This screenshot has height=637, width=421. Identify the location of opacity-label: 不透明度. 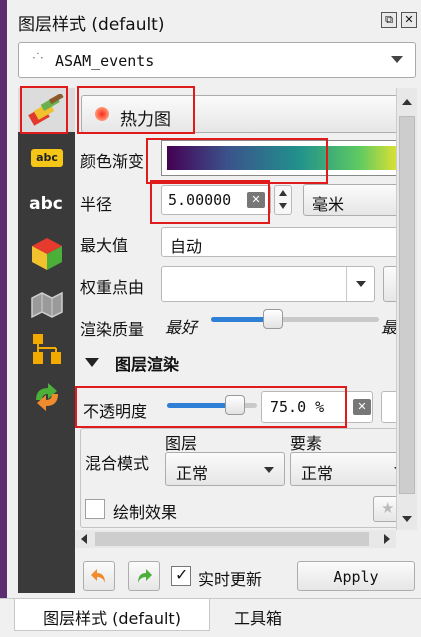
(115, 411).